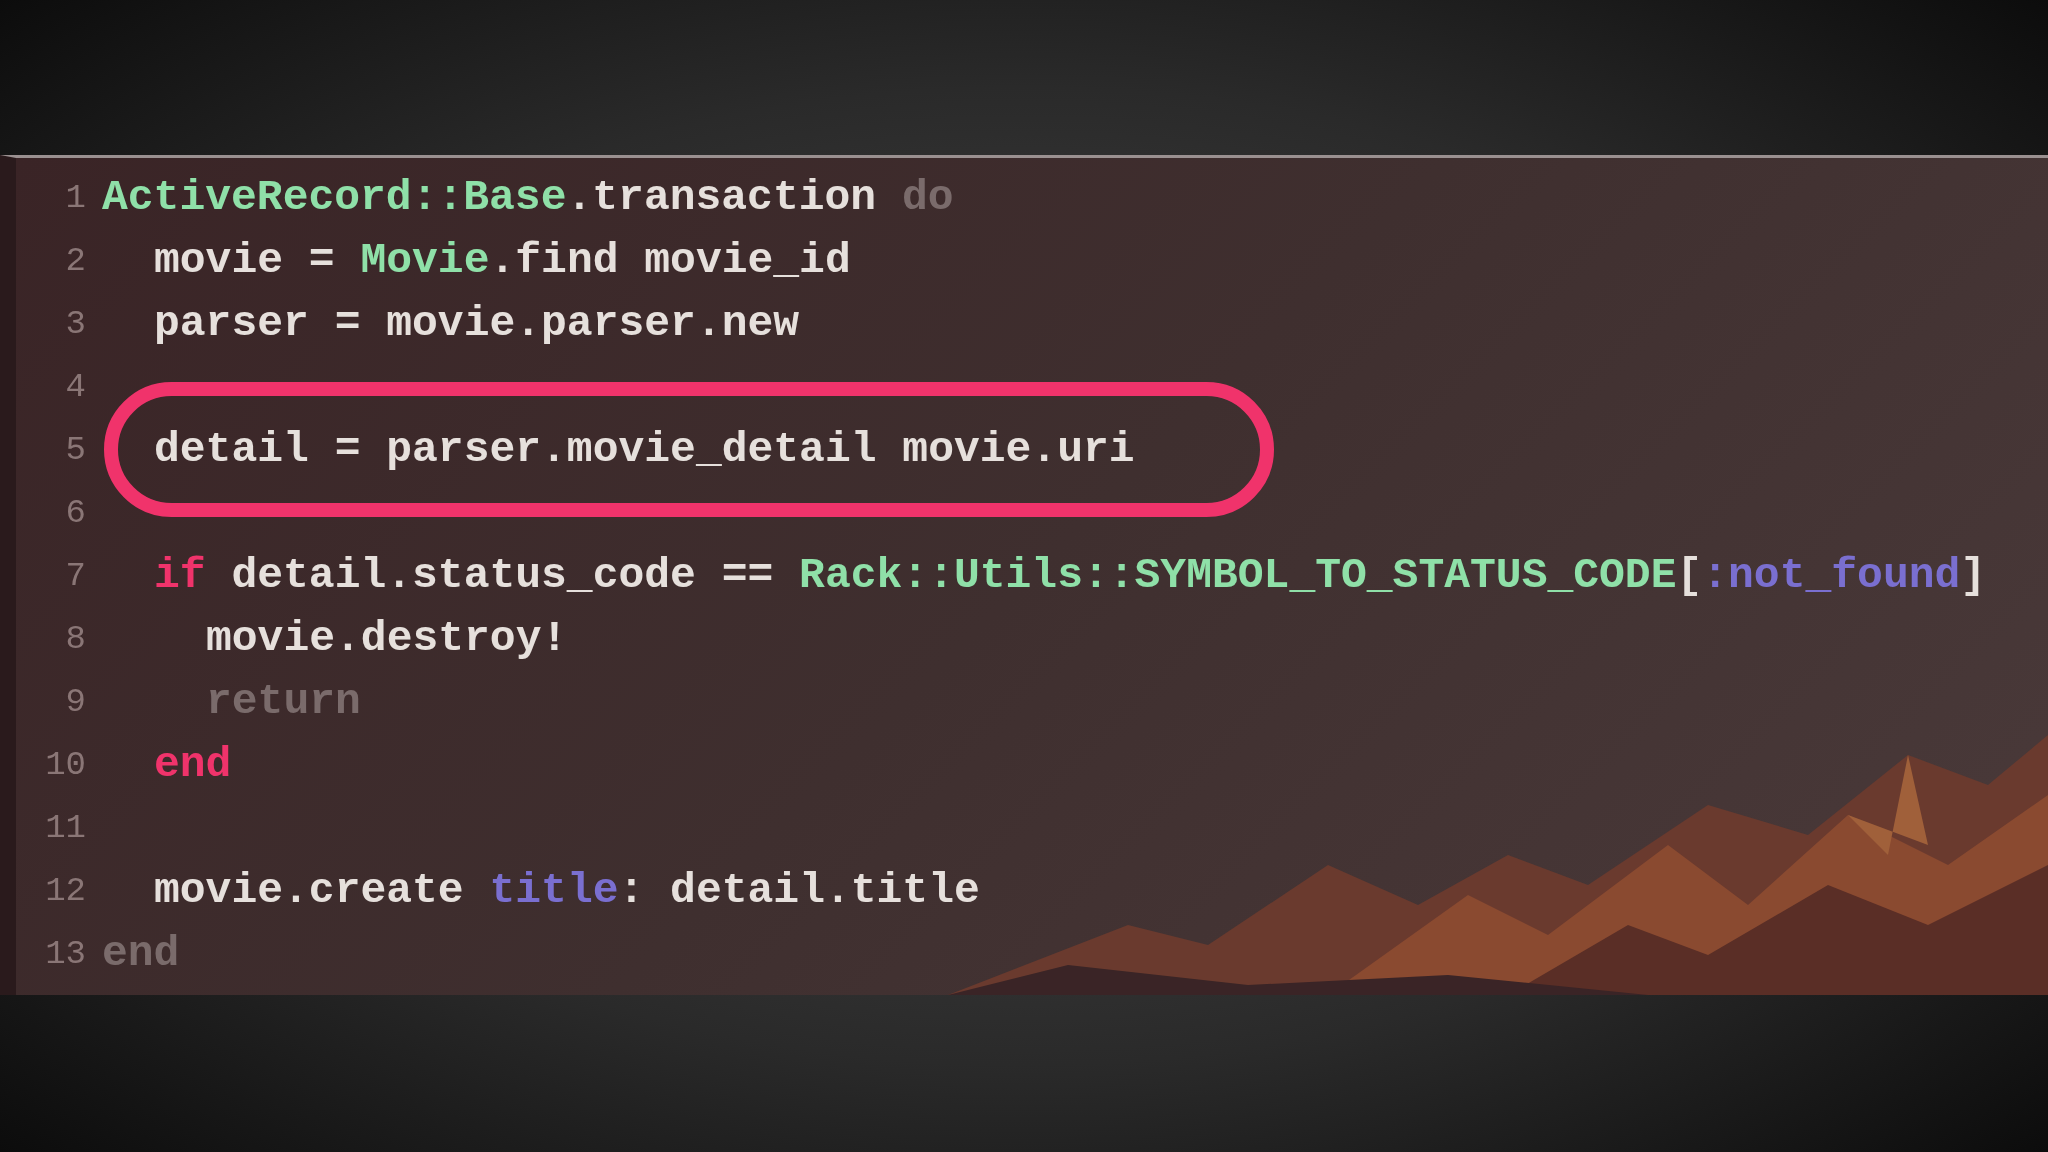  I want to click on line-number: 8, so click(75, 638).